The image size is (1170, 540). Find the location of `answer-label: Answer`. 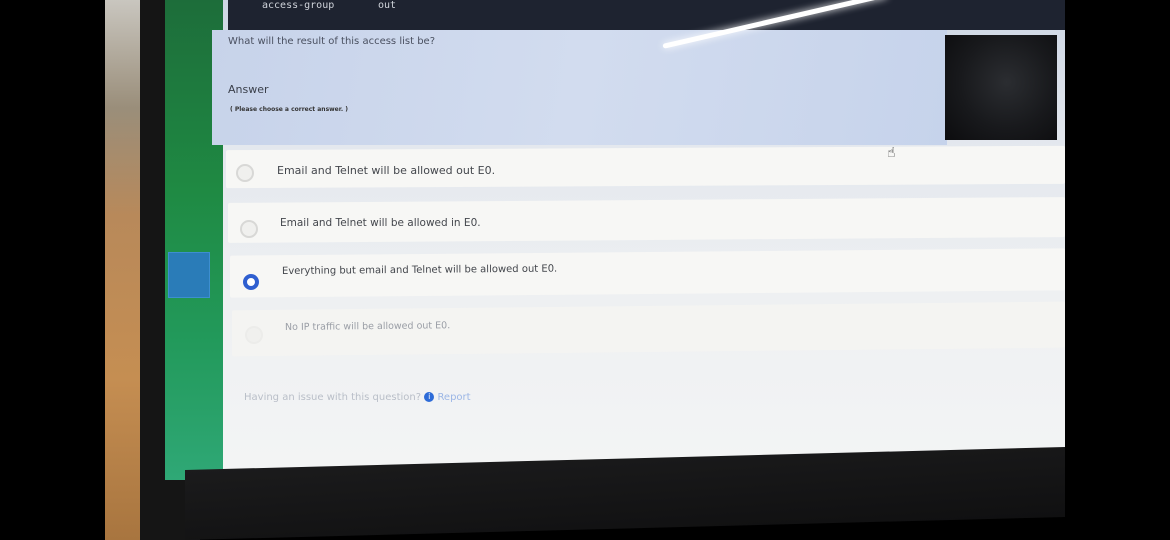

answer-label: Answer is located at coordinates (248, 89).